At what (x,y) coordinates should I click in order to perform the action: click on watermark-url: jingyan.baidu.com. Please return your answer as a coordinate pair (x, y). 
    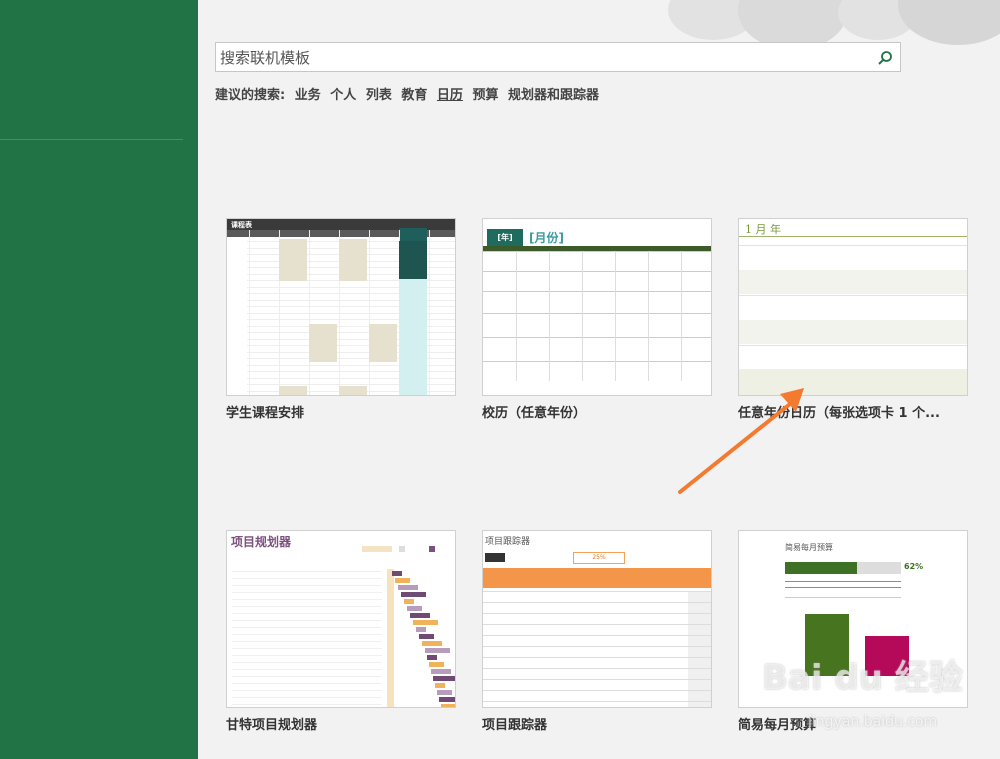
    Looking at the image, I should click on (873, 722).